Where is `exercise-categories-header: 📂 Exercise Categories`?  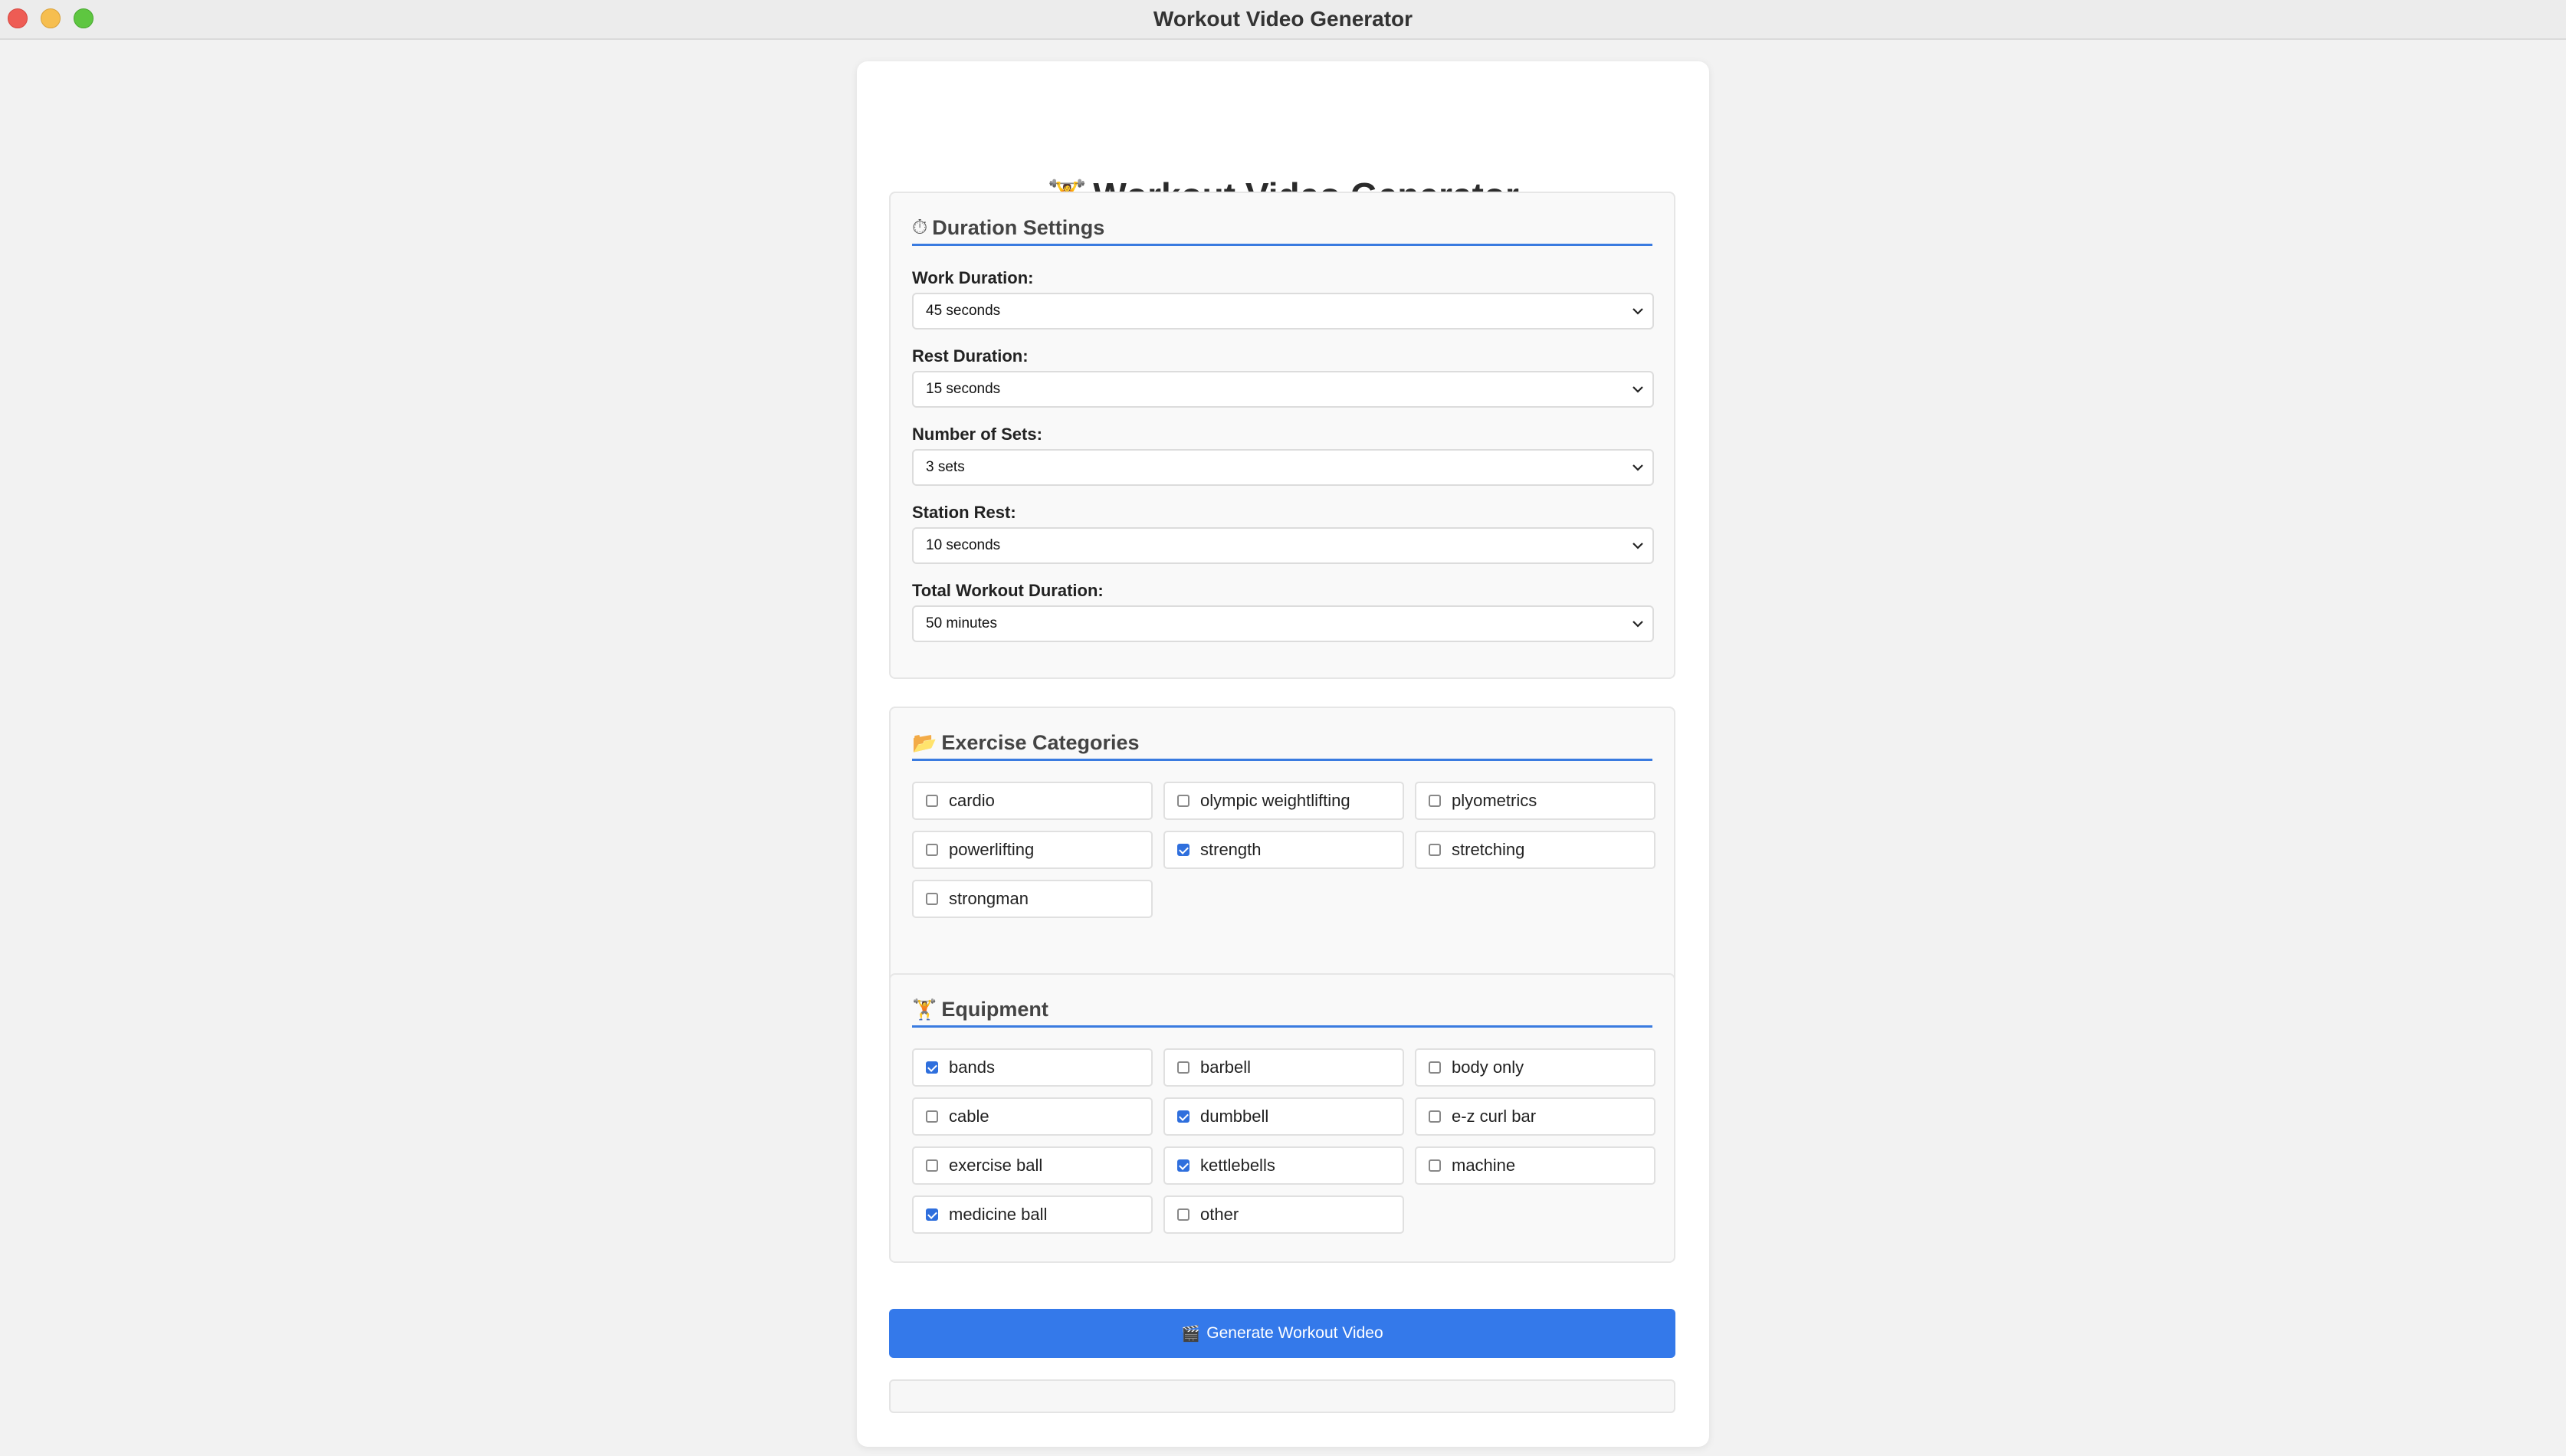
exercise-categories-header: 📂 Exercise Categories is located at coordinates (1282, 743).